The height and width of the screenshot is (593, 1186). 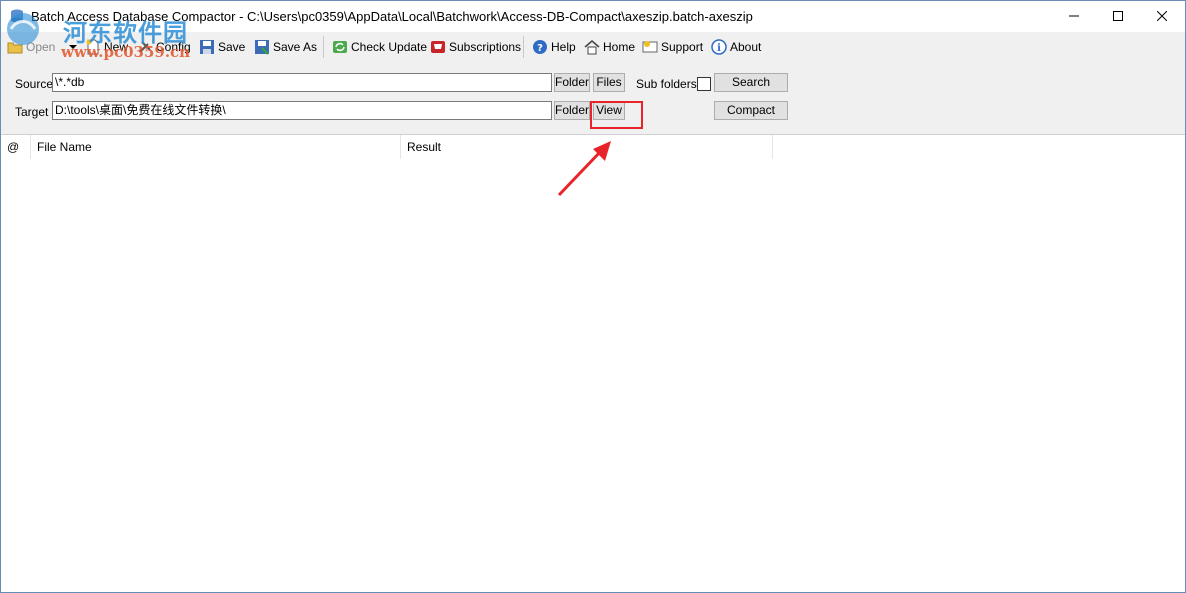 I want to click on save-as-button: Save As, so click(x=285, y=47).